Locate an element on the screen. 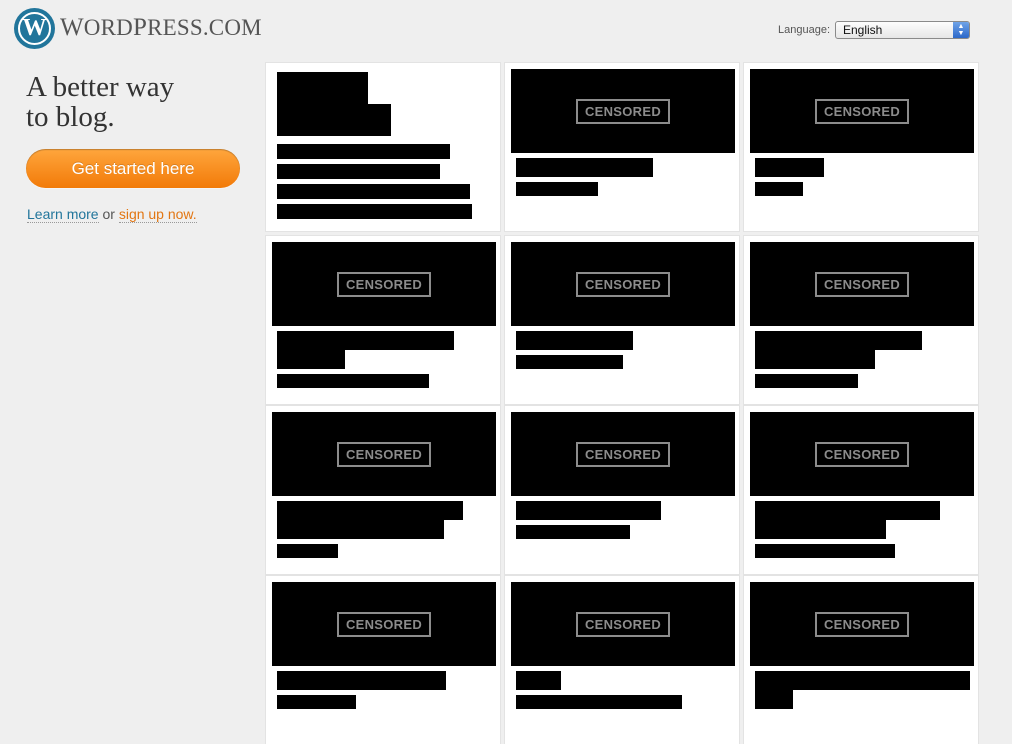 The width and height of the screenshot is (1012, 744). select-arrows-icon: ▲ ▼ is located at coordinates (961, 30).